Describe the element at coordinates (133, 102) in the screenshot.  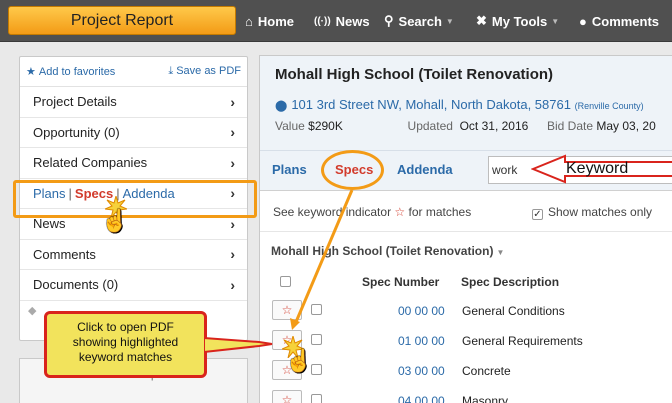
I see `sidebar-item-project-details: Project Details ›` at that location.